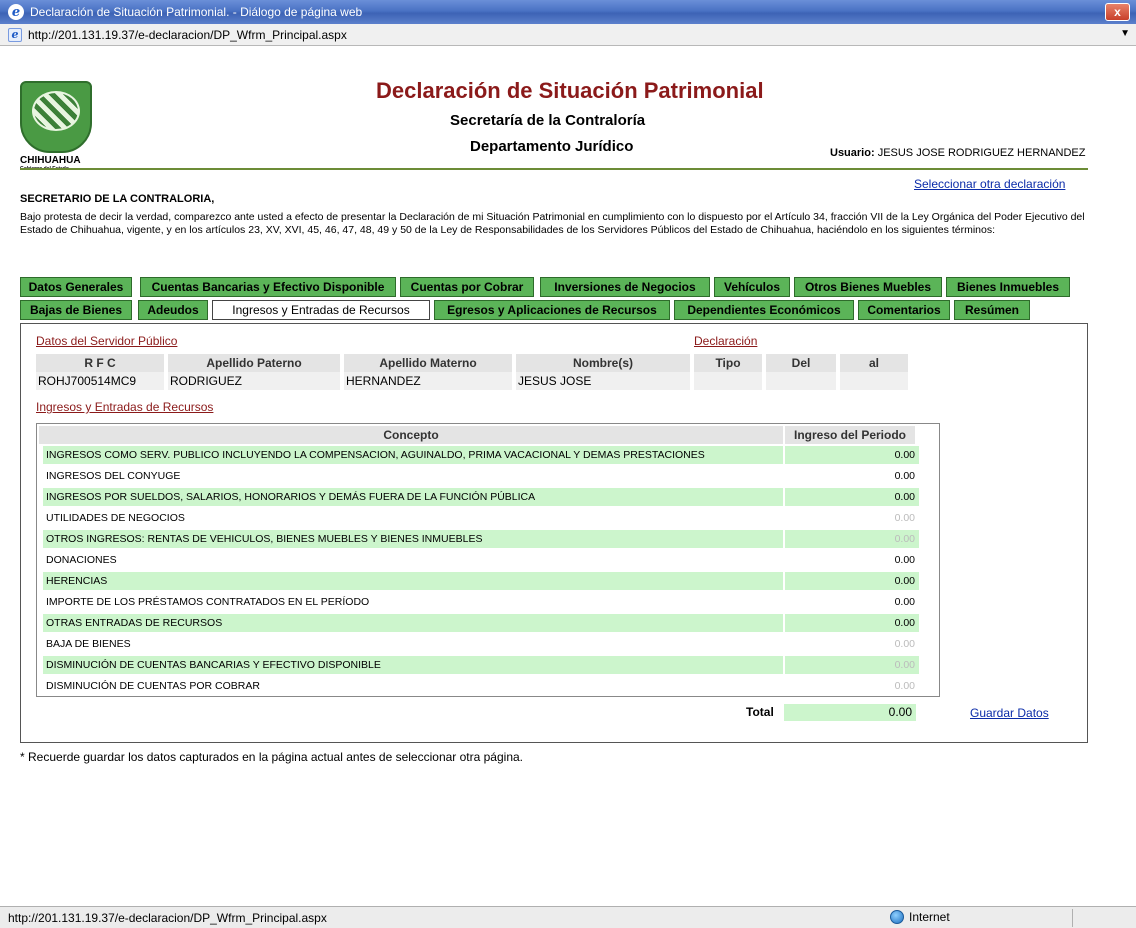  I want to click on table-row: UTILIDADES DE NEGOCIOS 0.00, so click(481, 518).